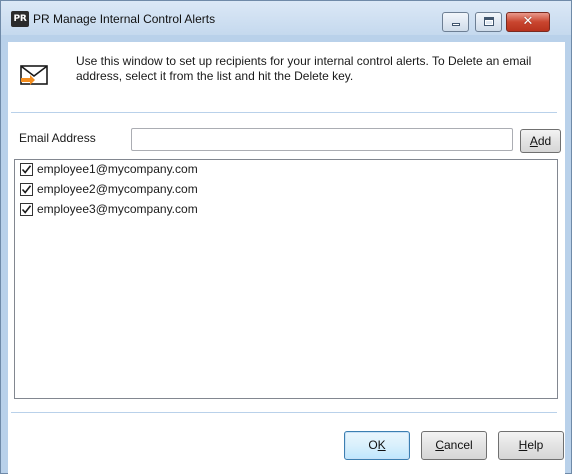 This screenshot has width=572, height=474. Describe the element at coordinates (284, 112) in the screenshot. I see `separator-top` at that location.